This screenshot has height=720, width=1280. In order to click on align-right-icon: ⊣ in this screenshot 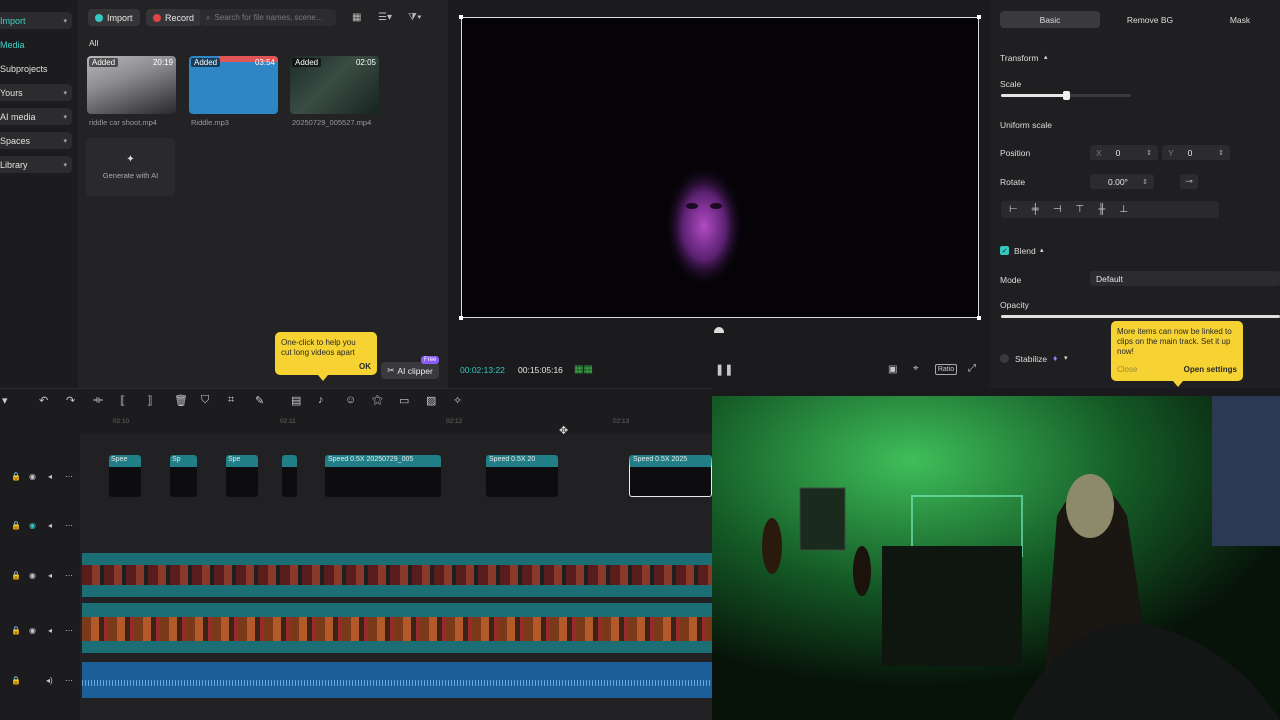, I will do `click(1057, 209)`.